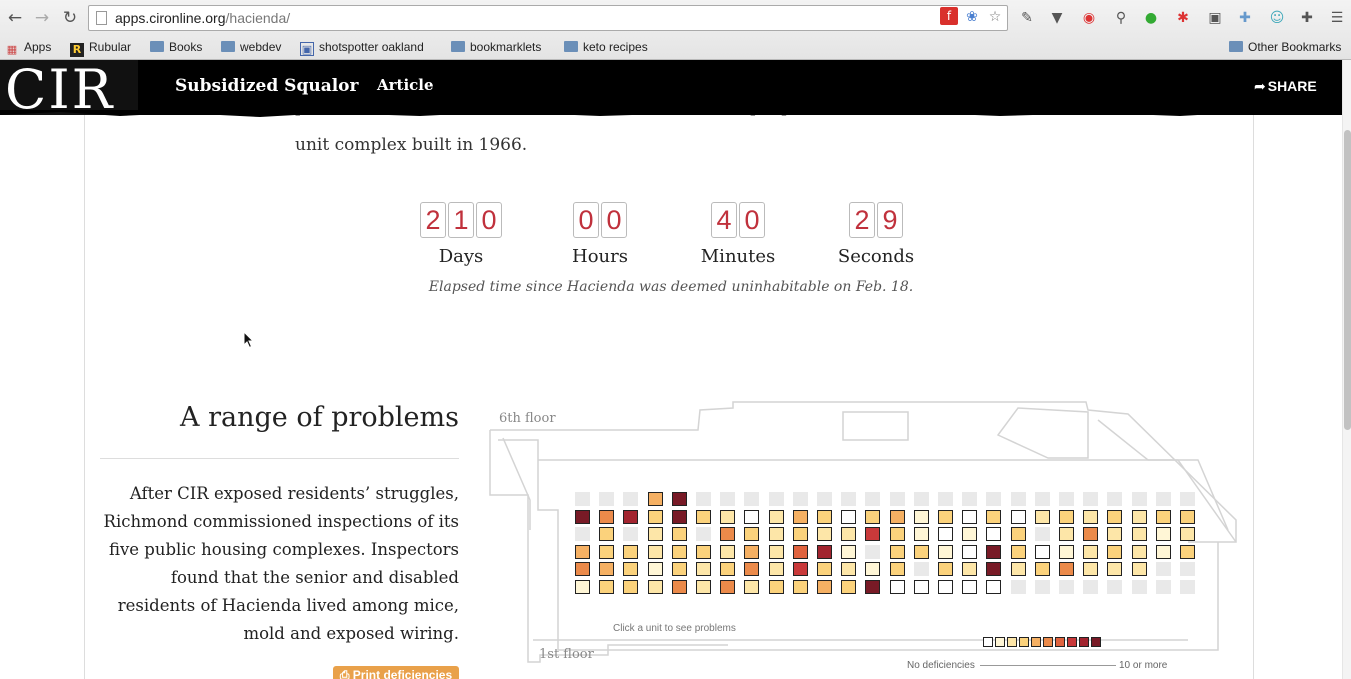 This screenshot has width=1351, height=679. I want to click on cast-icon: ▣, so click(1215, 18).